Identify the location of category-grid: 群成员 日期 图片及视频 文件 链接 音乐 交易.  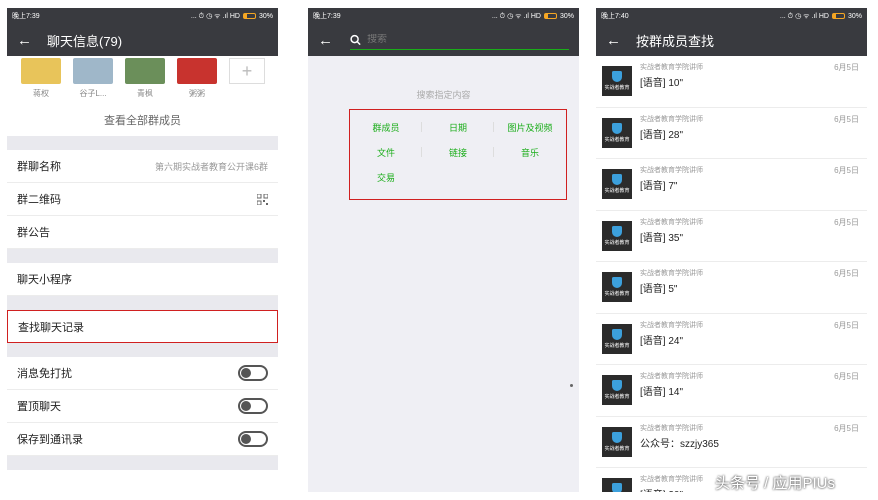
(458, 147).